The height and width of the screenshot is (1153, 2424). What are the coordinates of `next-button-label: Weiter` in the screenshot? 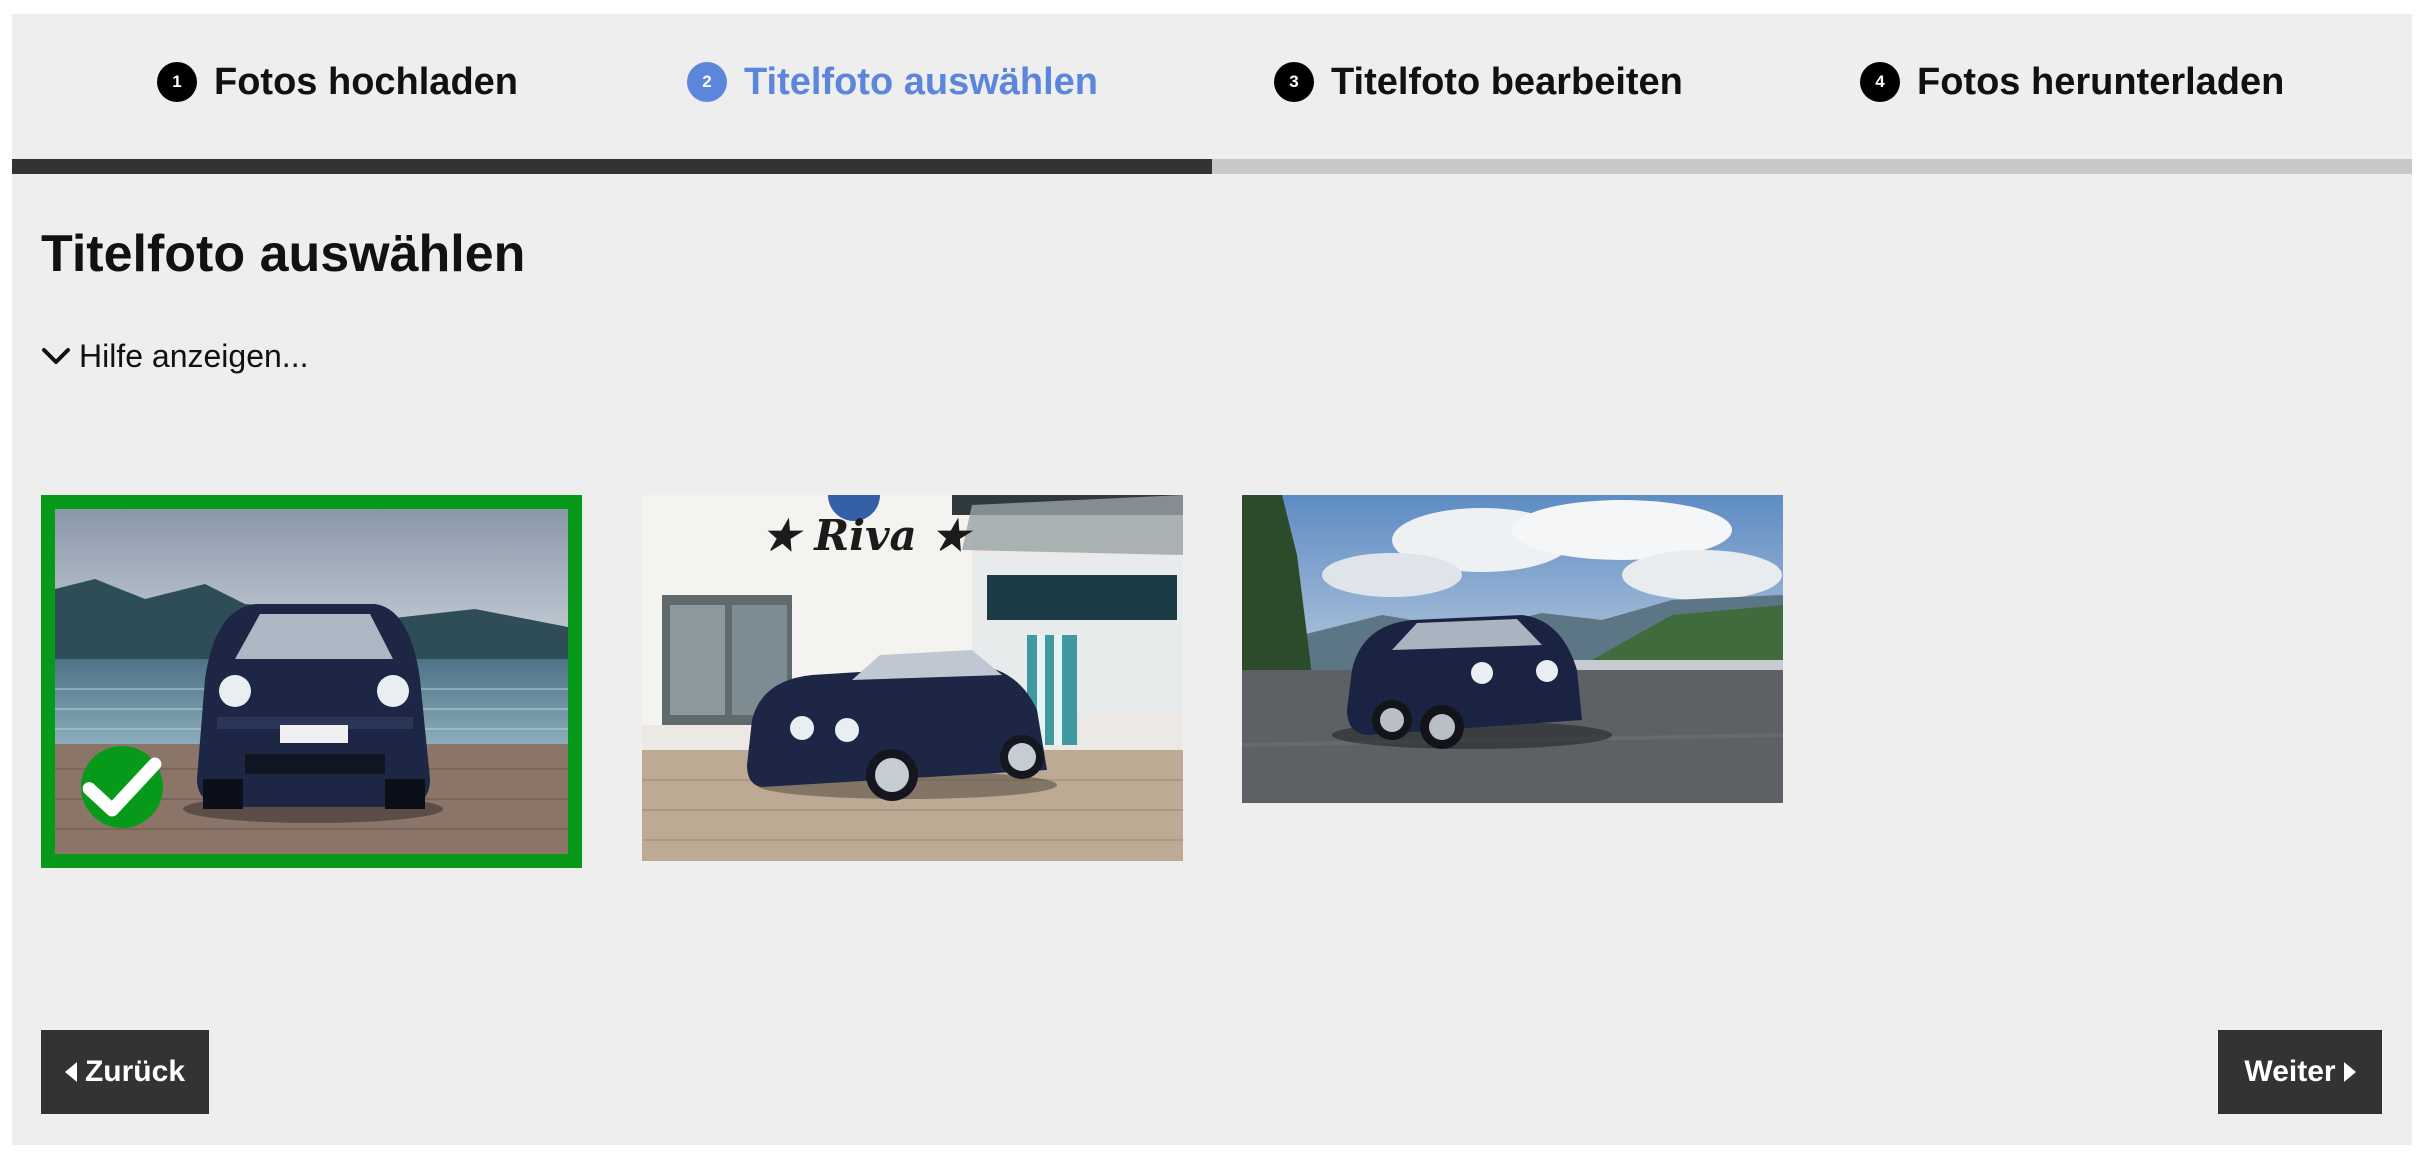 It's located at (2290, 1071).